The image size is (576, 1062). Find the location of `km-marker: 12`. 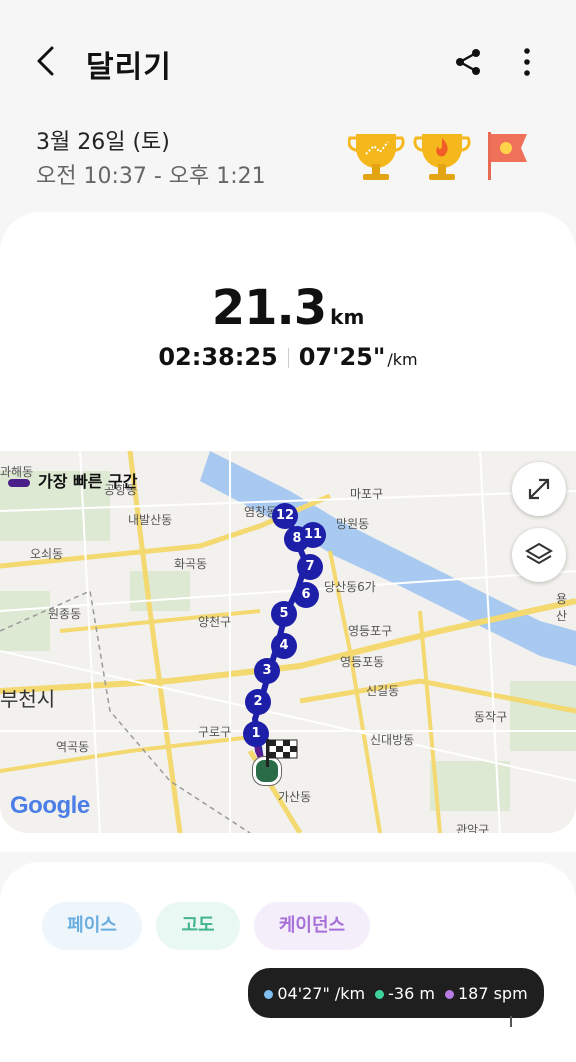

km-marker: 12 is located at coordinates (285, 516).